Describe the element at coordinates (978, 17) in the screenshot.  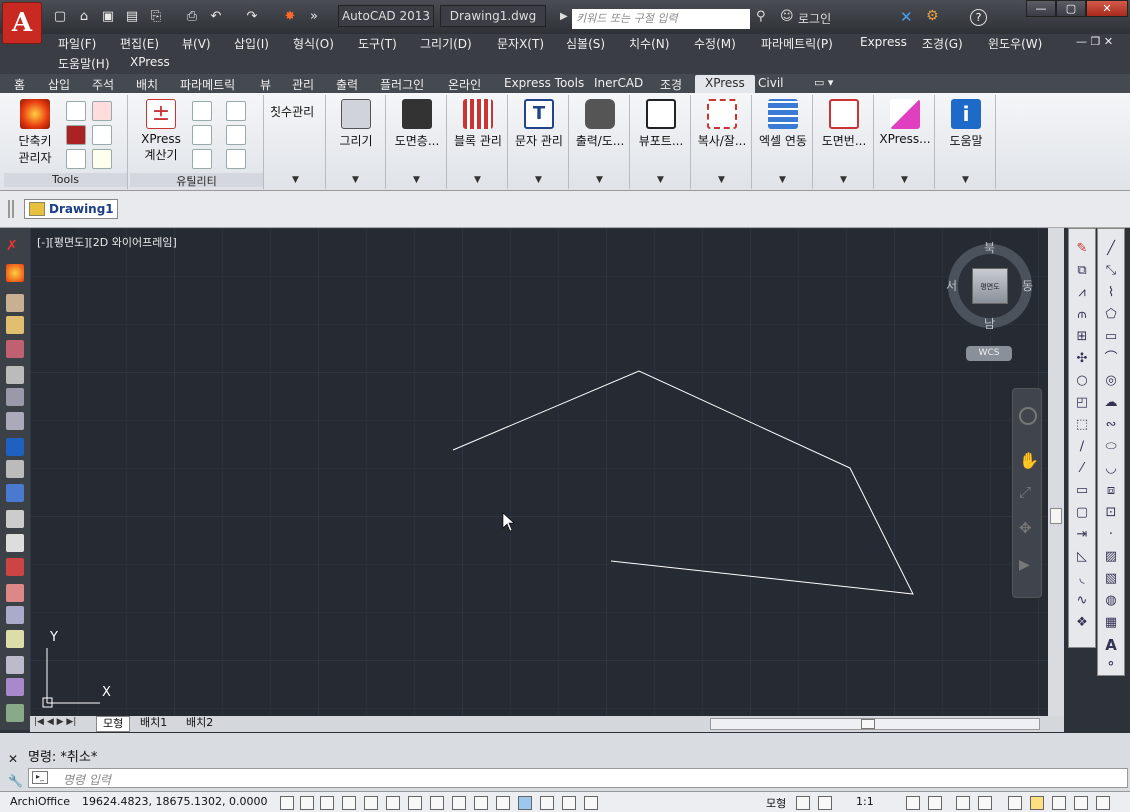
I see `help-icon: ?` at that location.